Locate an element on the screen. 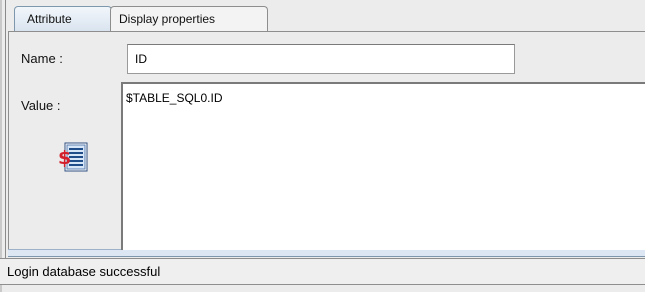 This screenshot has height=292, width=645. sql-expression-icon: $ is located at coordinates (73, 157).